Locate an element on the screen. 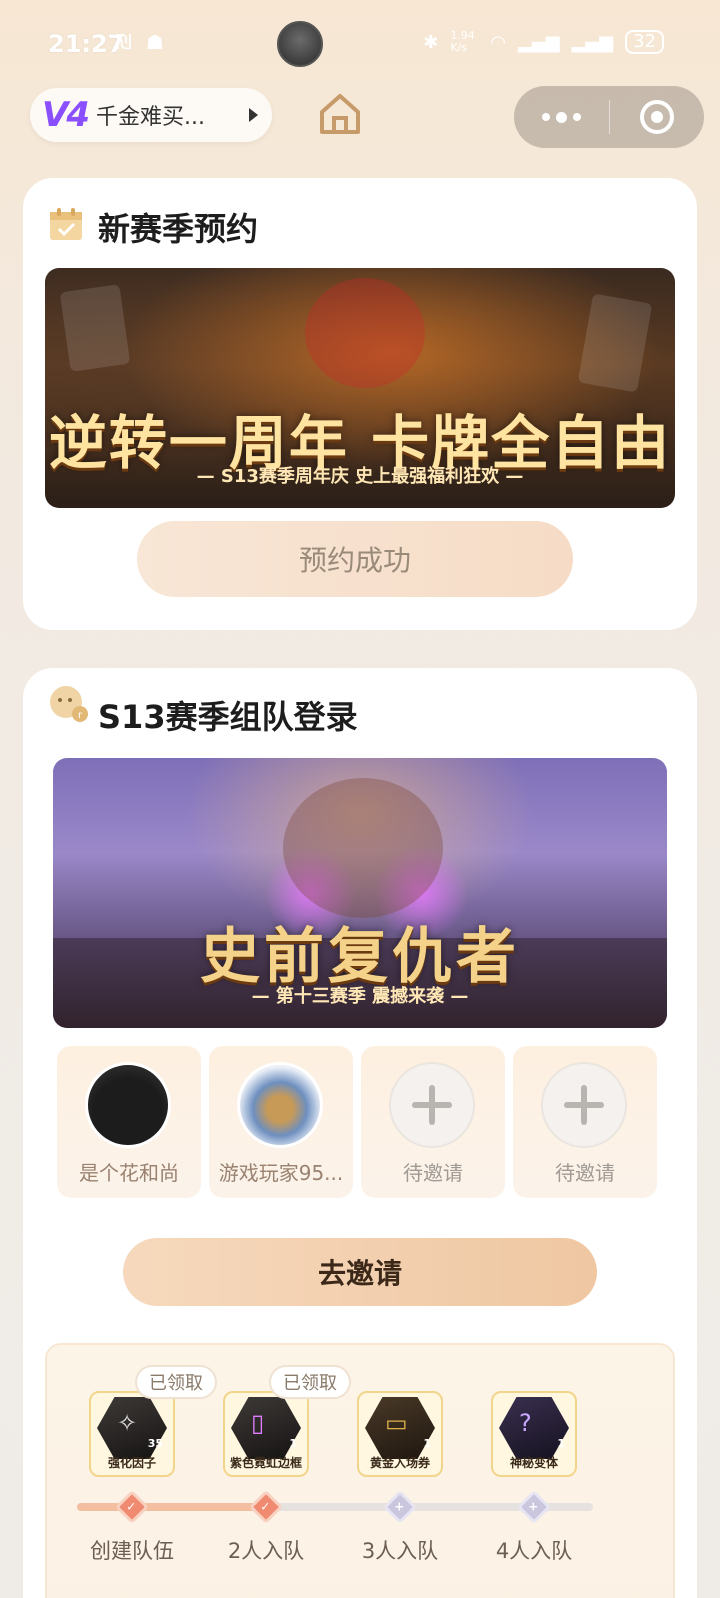 The width and height of the screenshot is (720, 1598). member-name: 是个花和尚 is located at coordinates (129, 1173).